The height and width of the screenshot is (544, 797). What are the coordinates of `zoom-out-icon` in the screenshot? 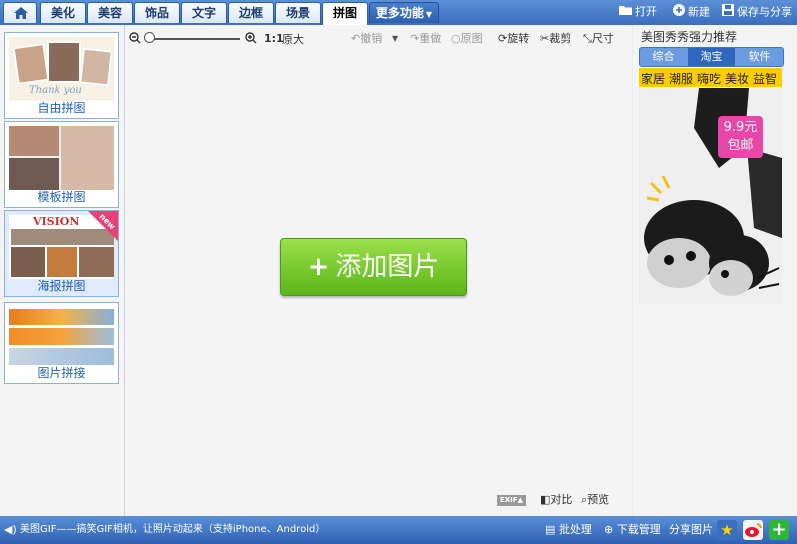 It's located at (135, 40).